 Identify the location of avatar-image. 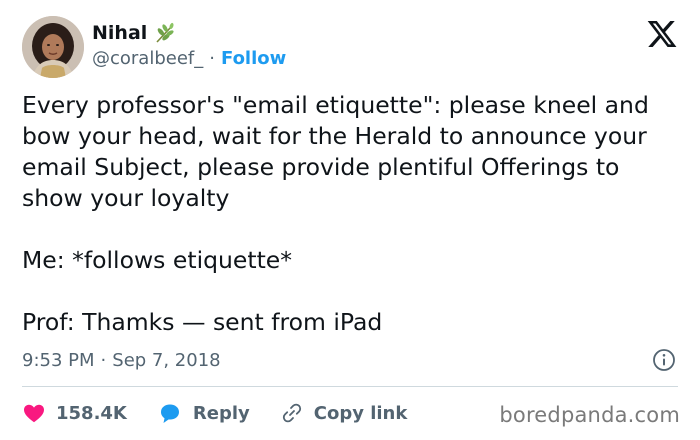
(53, 47).